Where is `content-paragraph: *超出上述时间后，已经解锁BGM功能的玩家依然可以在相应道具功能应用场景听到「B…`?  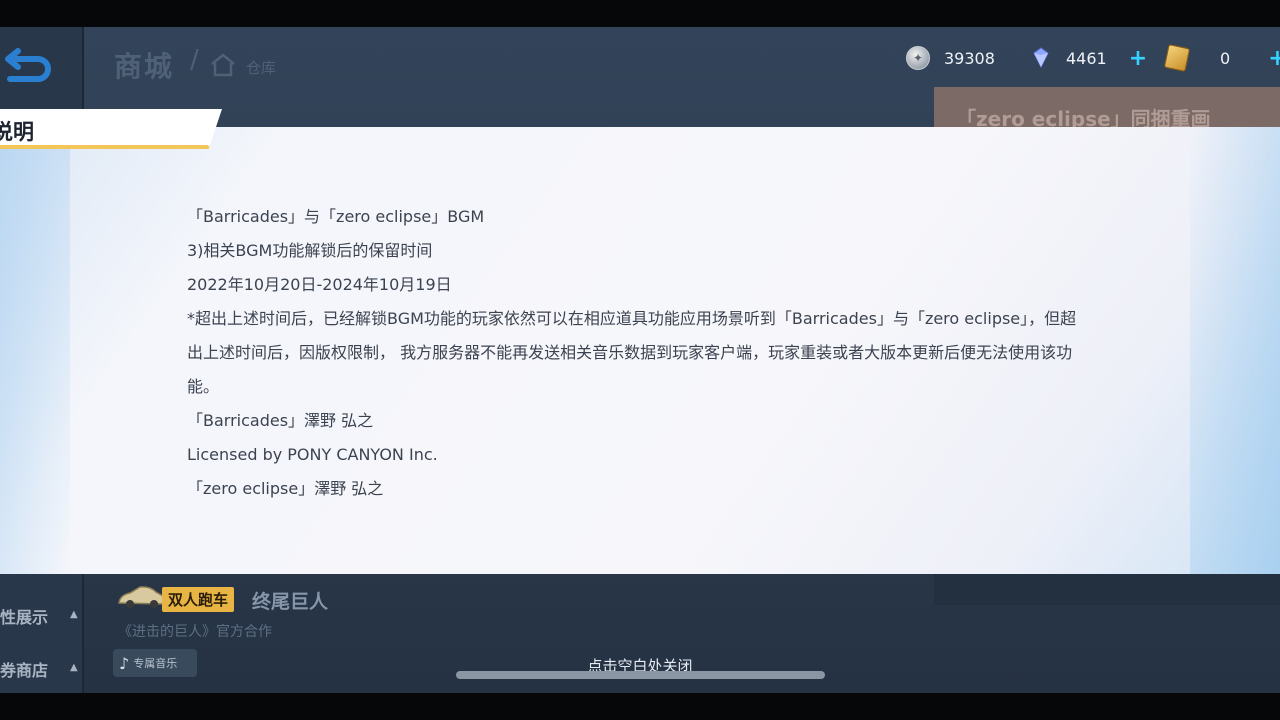
content-paragraph: *超出上述时间后，已经解锁BGM功能的玩家依然可以在相应道具功能应用场景听到「B… is located at coordinates (632, 352).